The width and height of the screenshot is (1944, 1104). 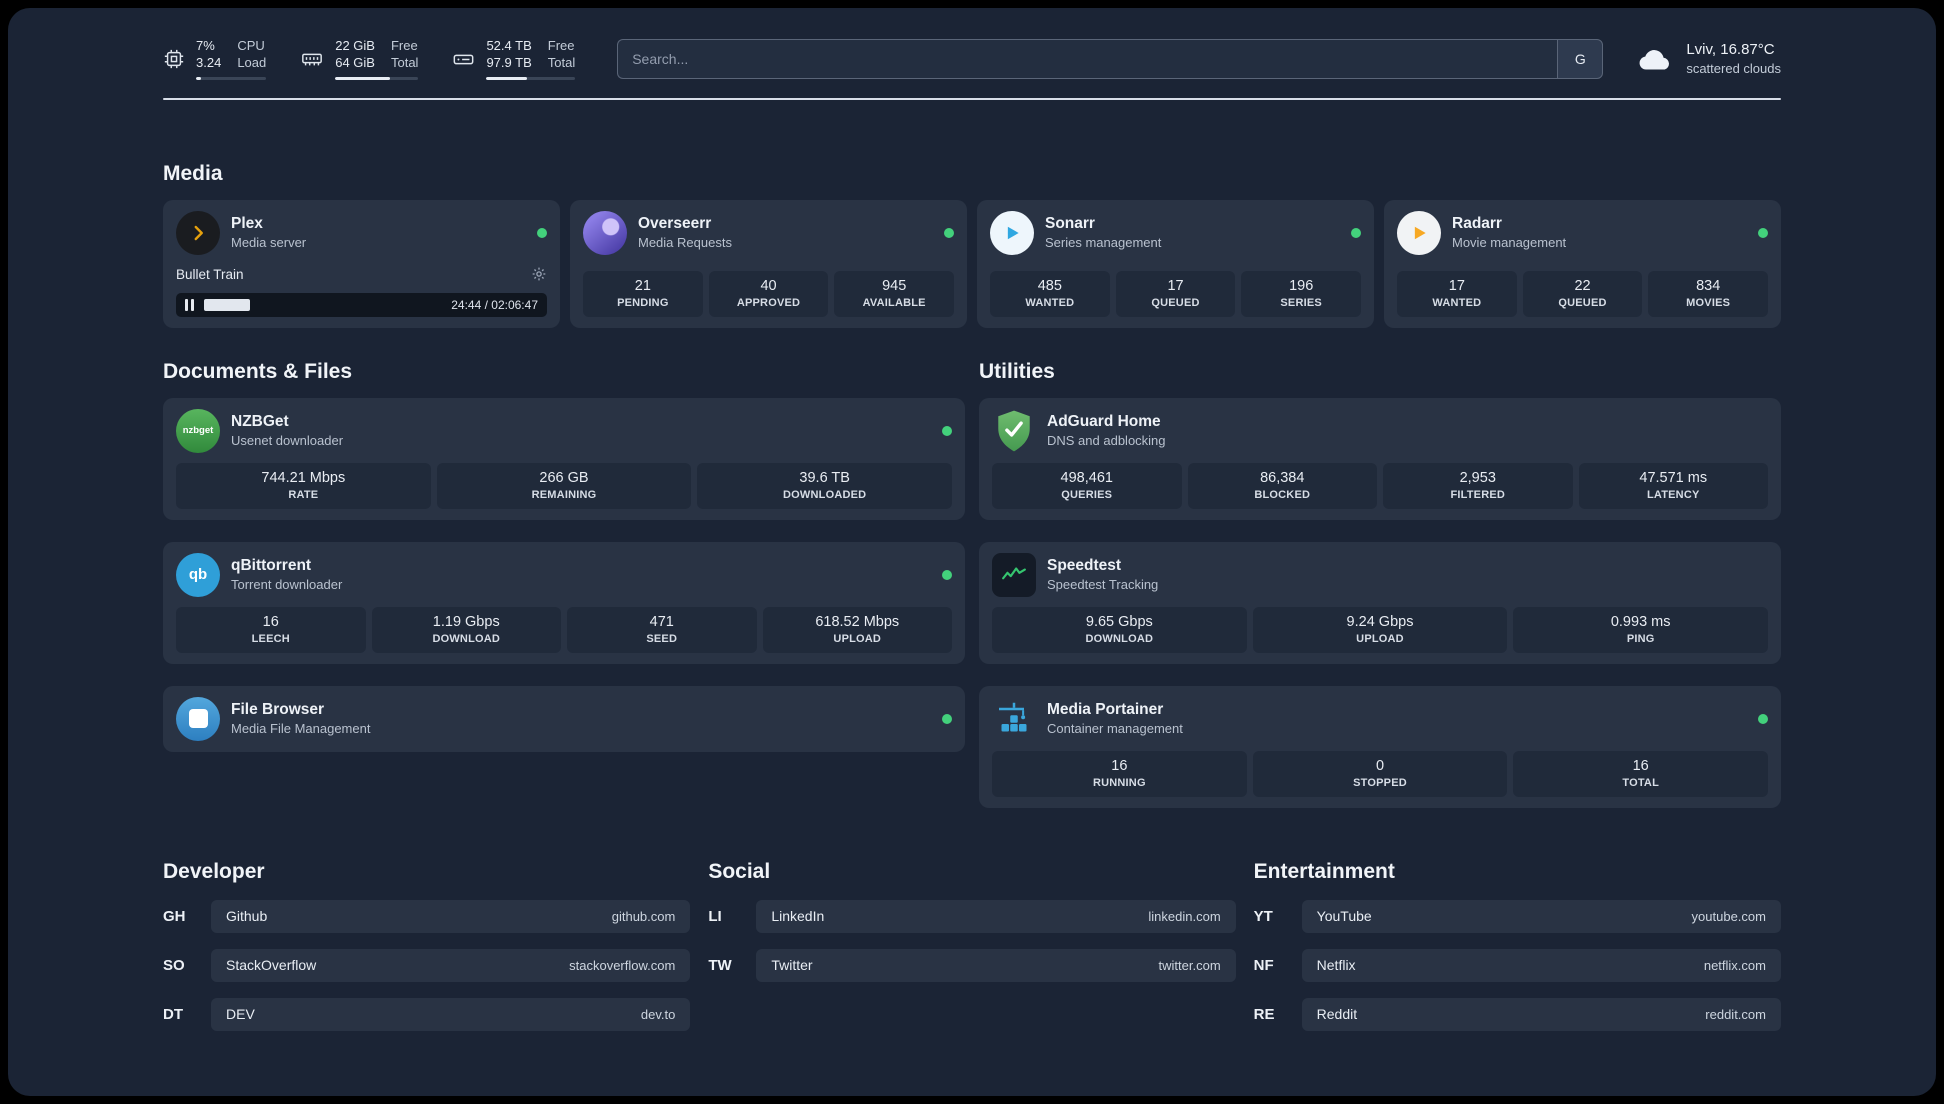 What do you see at coordinates (1087, 494) in the screenshot?
I see `stat-label: QUERIES` at bounding box center [1087, 494].